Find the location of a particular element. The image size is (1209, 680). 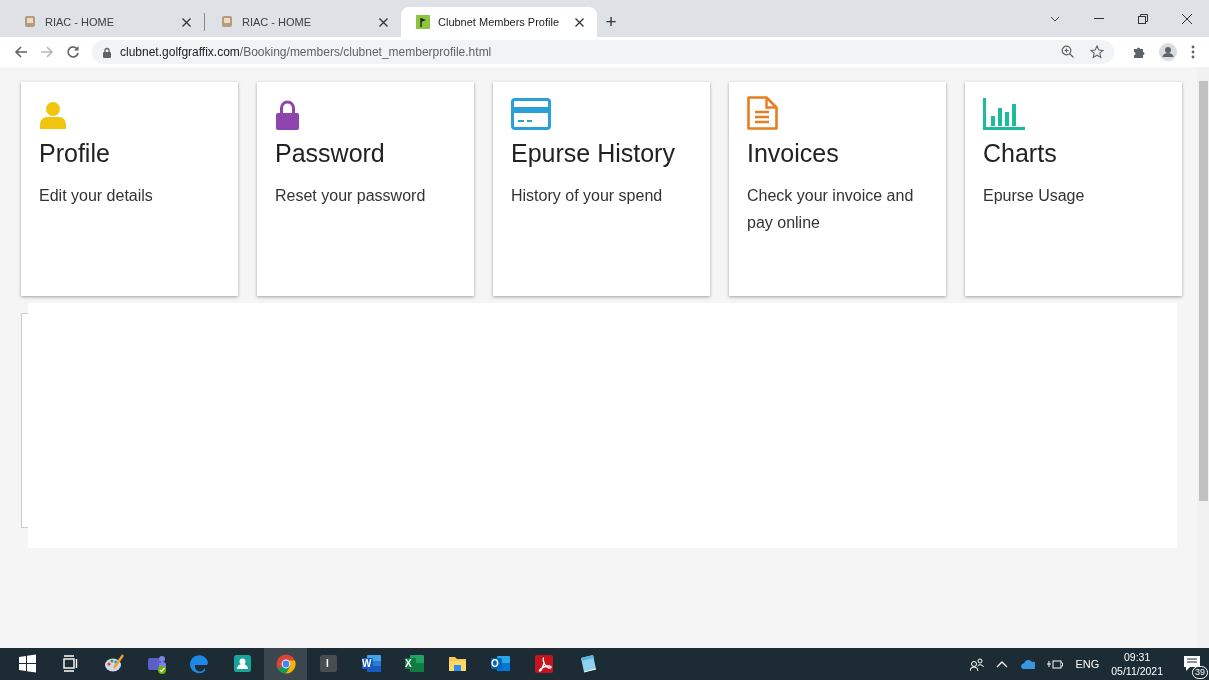

card-description: Check your invoice and pay online is located at coordinates (831, 209).